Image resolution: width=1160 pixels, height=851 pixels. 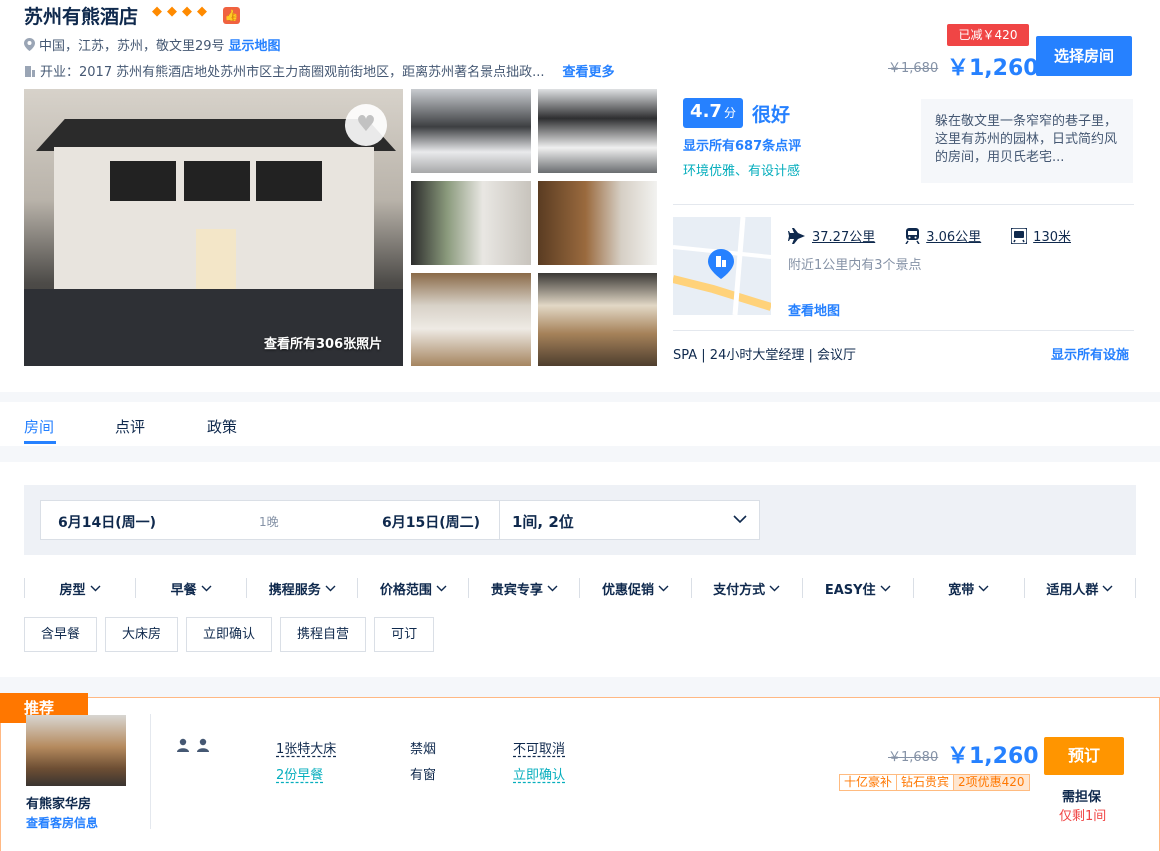 I want to click on diamond-rating: ◆ ◆ ◆ ◆, so click(x=181, y=11).